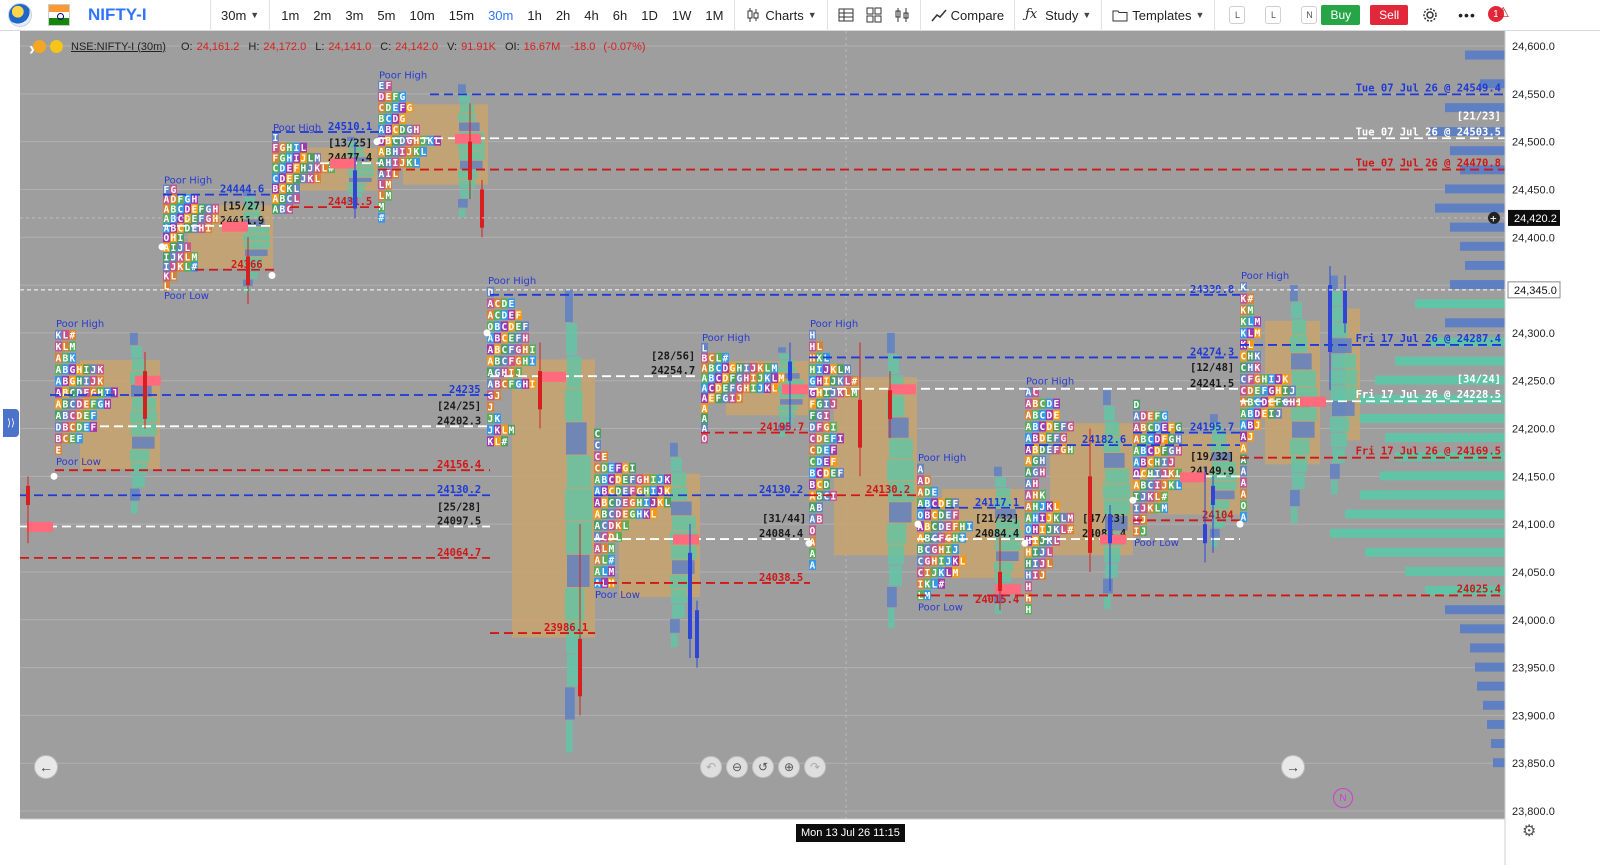 This screenshot has height=865, width=1600. Describe the element at coordinates (101, 393) in the screenshot. I see `tpo-letter: H` at that location.